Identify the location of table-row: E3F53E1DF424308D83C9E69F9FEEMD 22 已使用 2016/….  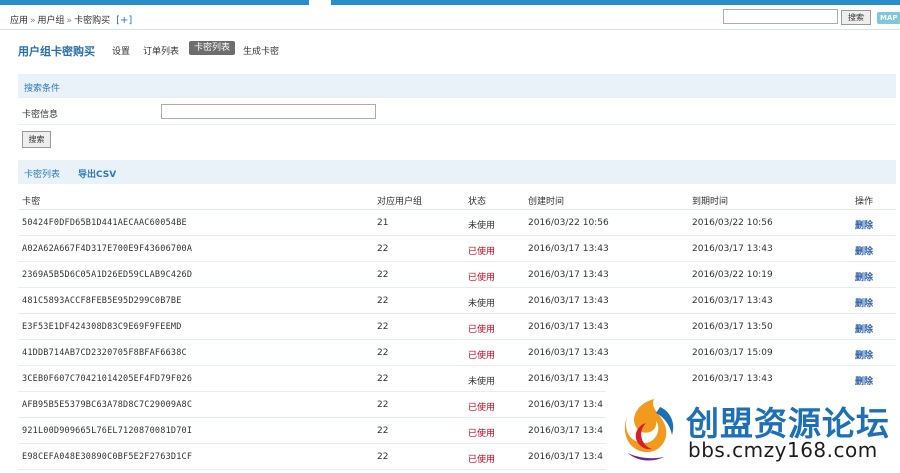
(457, 327).